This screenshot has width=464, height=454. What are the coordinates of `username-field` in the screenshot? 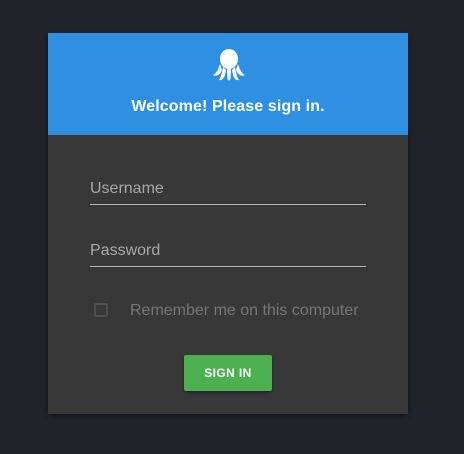 It's located at (228, 189).